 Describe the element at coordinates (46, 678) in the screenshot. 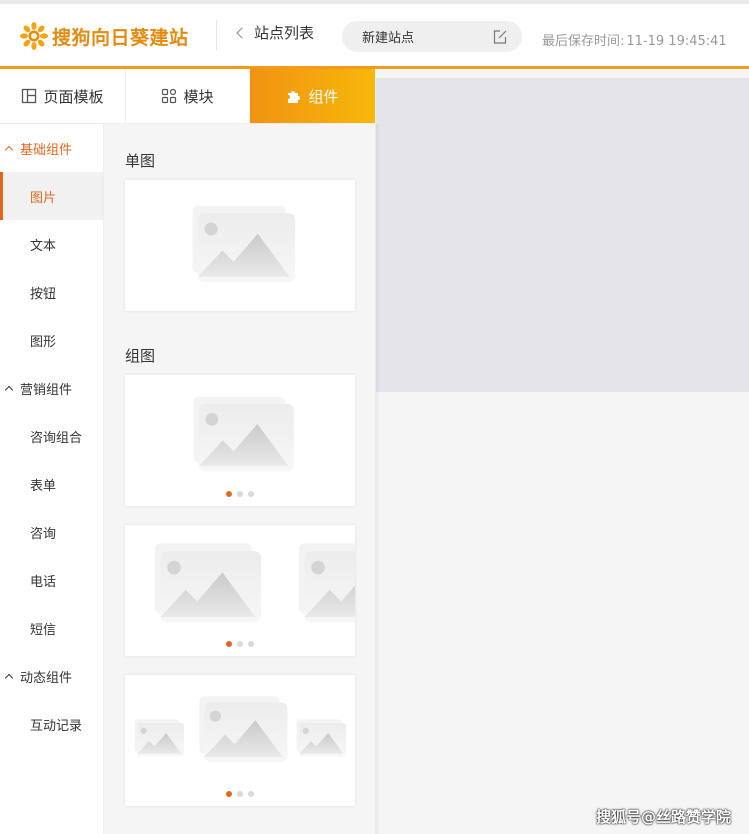

I see `group-label: 动态组件` at that location.